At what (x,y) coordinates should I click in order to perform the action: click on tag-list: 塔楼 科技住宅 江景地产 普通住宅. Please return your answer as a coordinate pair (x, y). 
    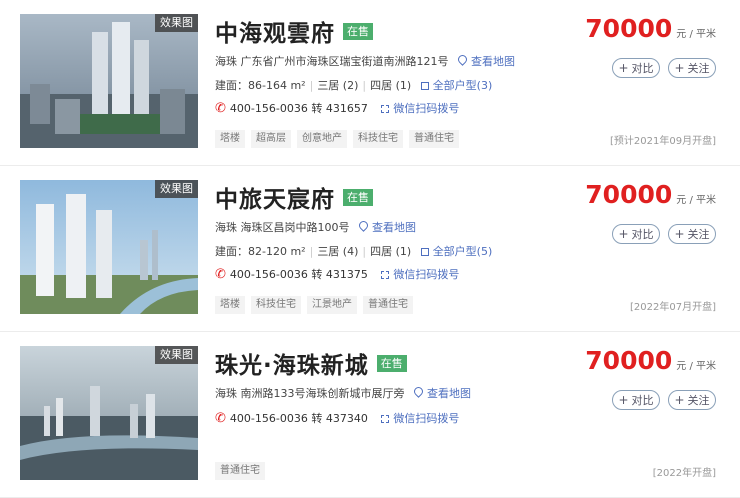
    Looking at the image, I should click on (314, 305).